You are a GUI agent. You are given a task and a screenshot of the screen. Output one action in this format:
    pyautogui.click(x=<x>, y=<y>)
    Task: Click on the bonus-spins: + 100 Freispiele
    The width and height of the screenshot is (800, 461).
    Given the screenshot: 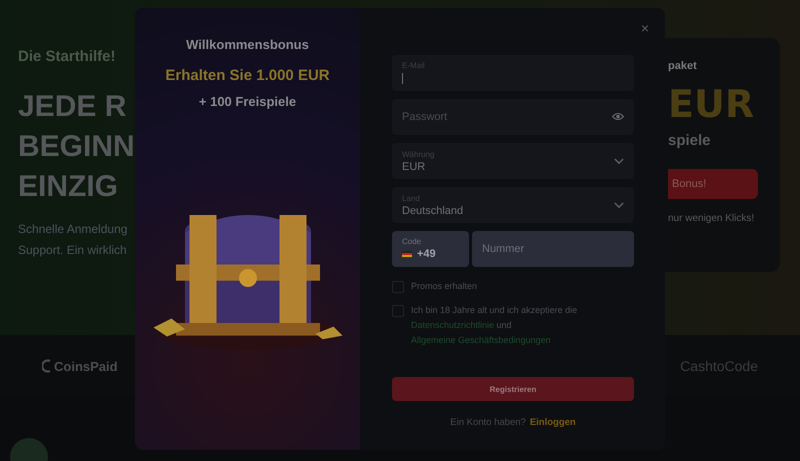 What is the action you would take?
    pyautogui.click(x=247, y=101)
    